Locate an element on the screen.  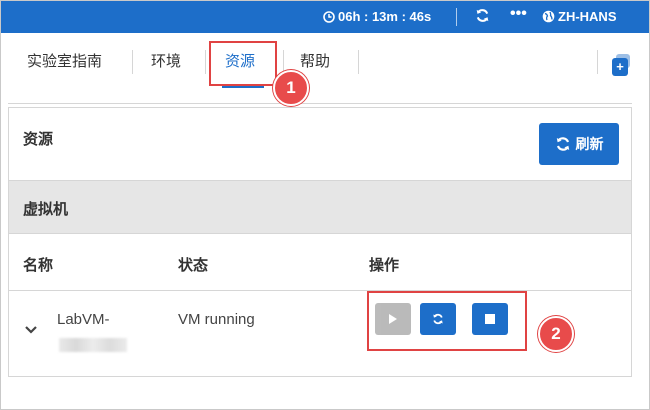
tab-lab-guide: 实验室指南 is located at coordinates (64, 60).